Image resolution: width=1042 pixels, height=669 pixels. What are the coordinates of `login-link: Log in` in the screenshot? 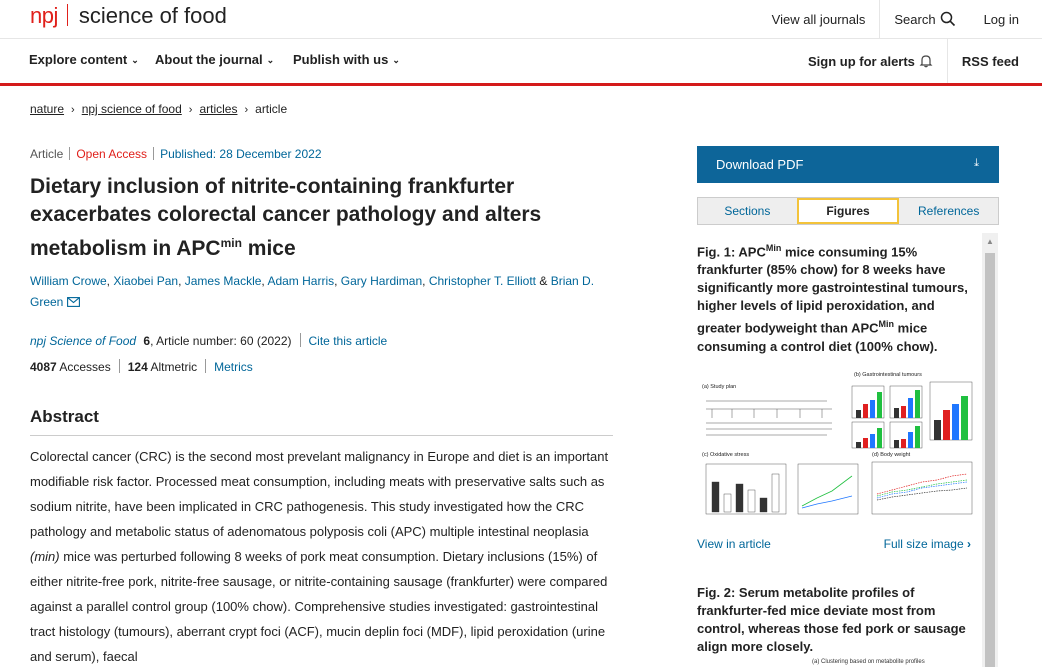 It's located at (1006, 19).